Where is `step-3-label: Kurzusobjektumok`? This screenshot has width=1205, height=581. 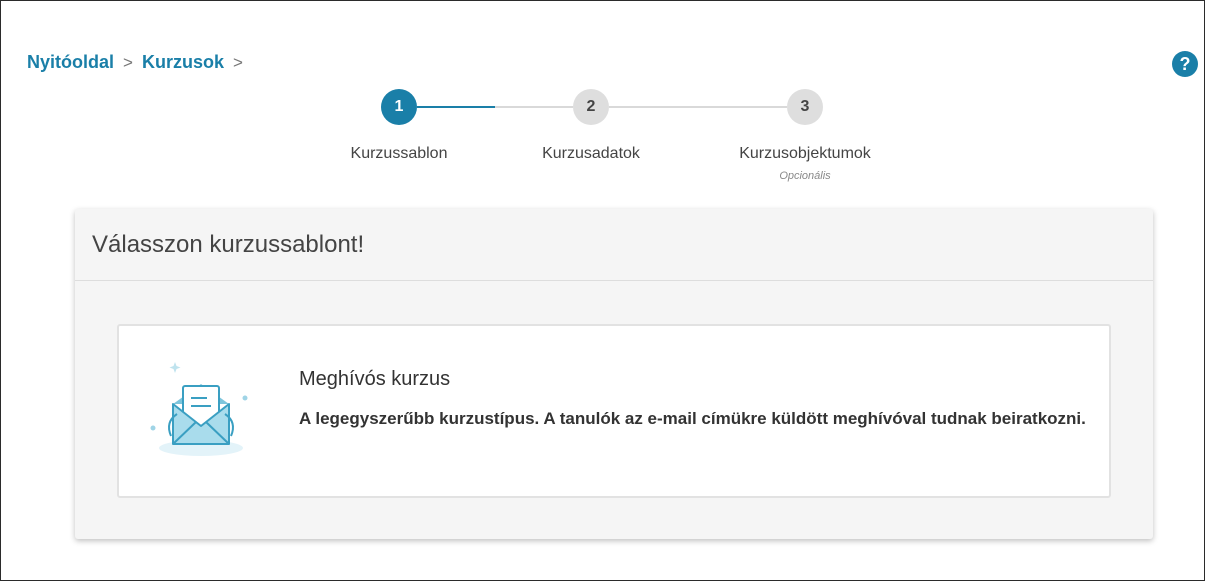
step-3-label: Kurzusobjektumok is located at coordinates (805, 153).